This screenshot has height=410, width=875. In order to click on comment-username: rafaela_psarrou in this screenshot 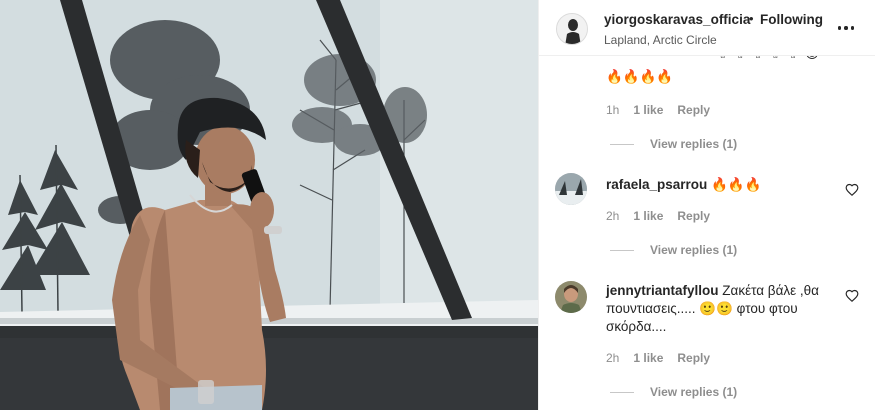, I will do `click(656, 184)`.